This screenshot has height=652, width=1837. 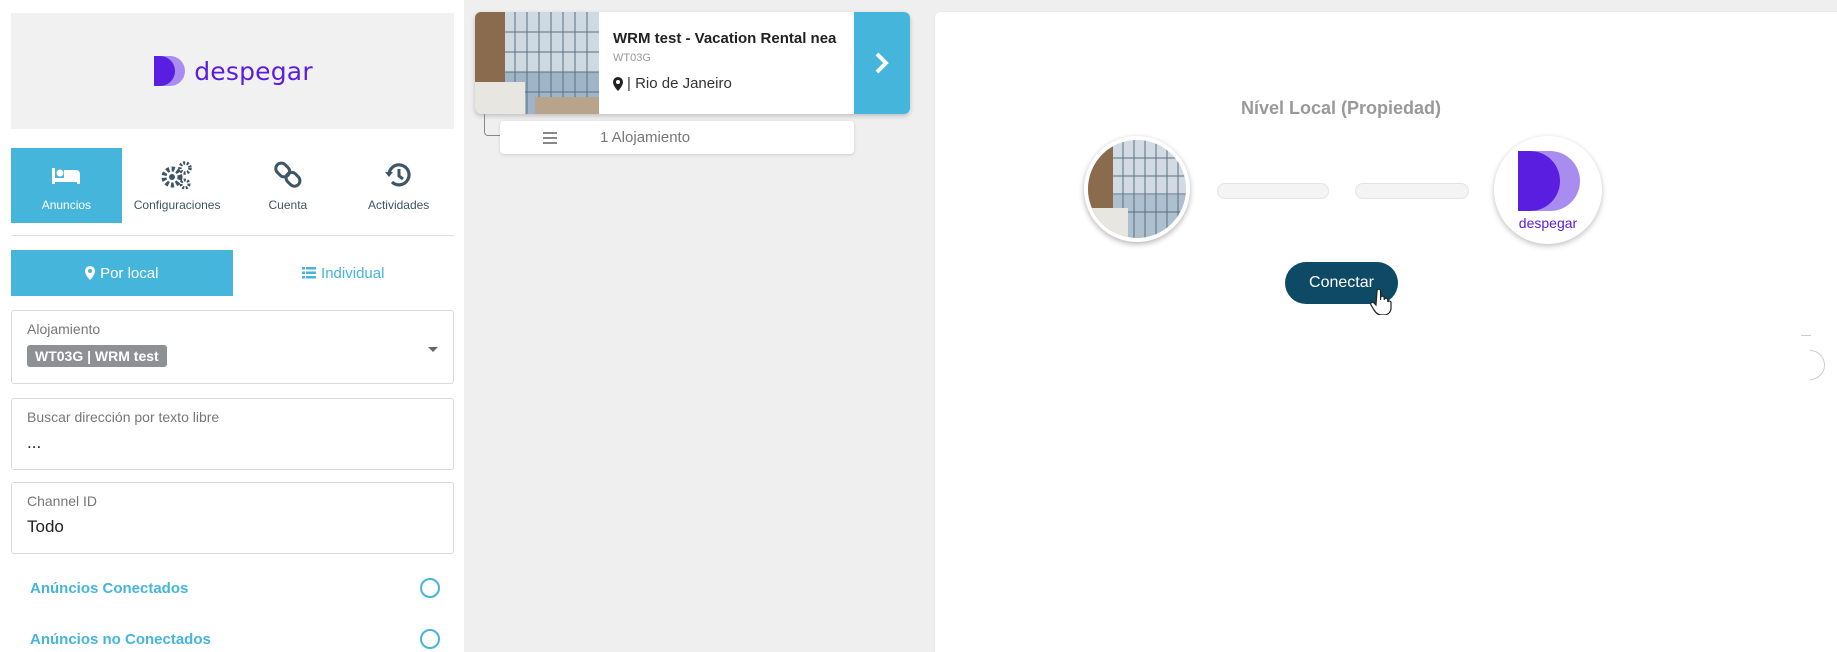 I want to click on channel-id-value: Todo, so click(x=232, y=527).